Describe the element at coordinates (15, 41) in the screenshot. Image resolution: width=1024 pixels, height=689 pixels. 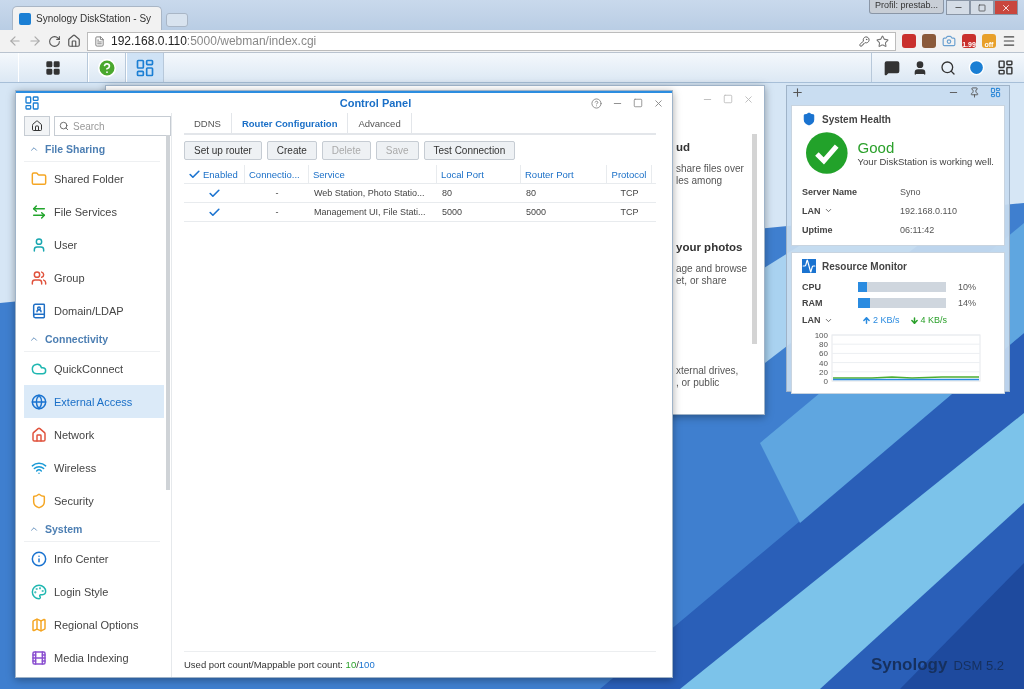
I see `back-icon` at that location.